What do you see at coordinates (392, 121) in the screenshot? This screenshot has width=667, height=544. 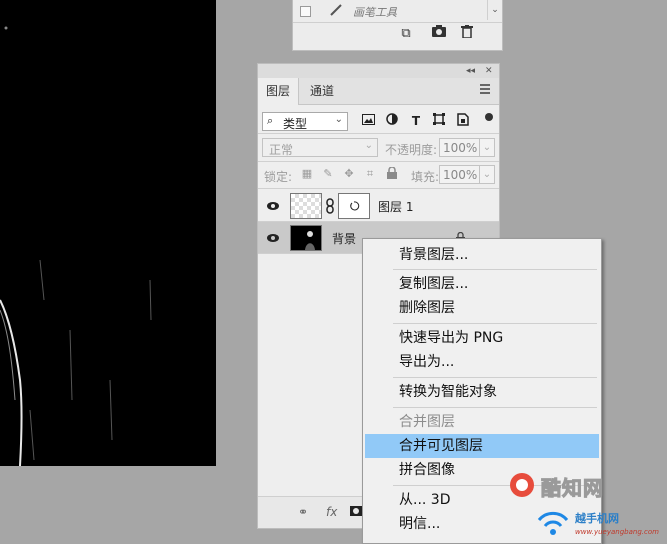 I see `adjustment-filter-icon` at bounding box center [392, 121].